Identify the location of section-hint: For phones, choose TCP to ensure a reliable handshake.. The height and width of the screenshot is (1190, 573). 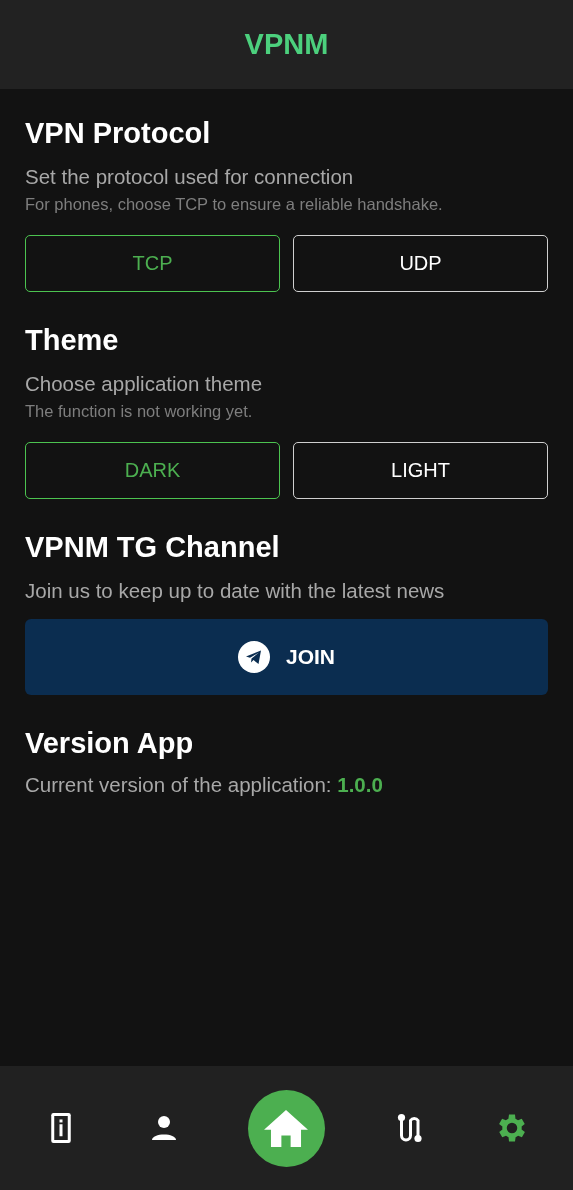
(234, 204).